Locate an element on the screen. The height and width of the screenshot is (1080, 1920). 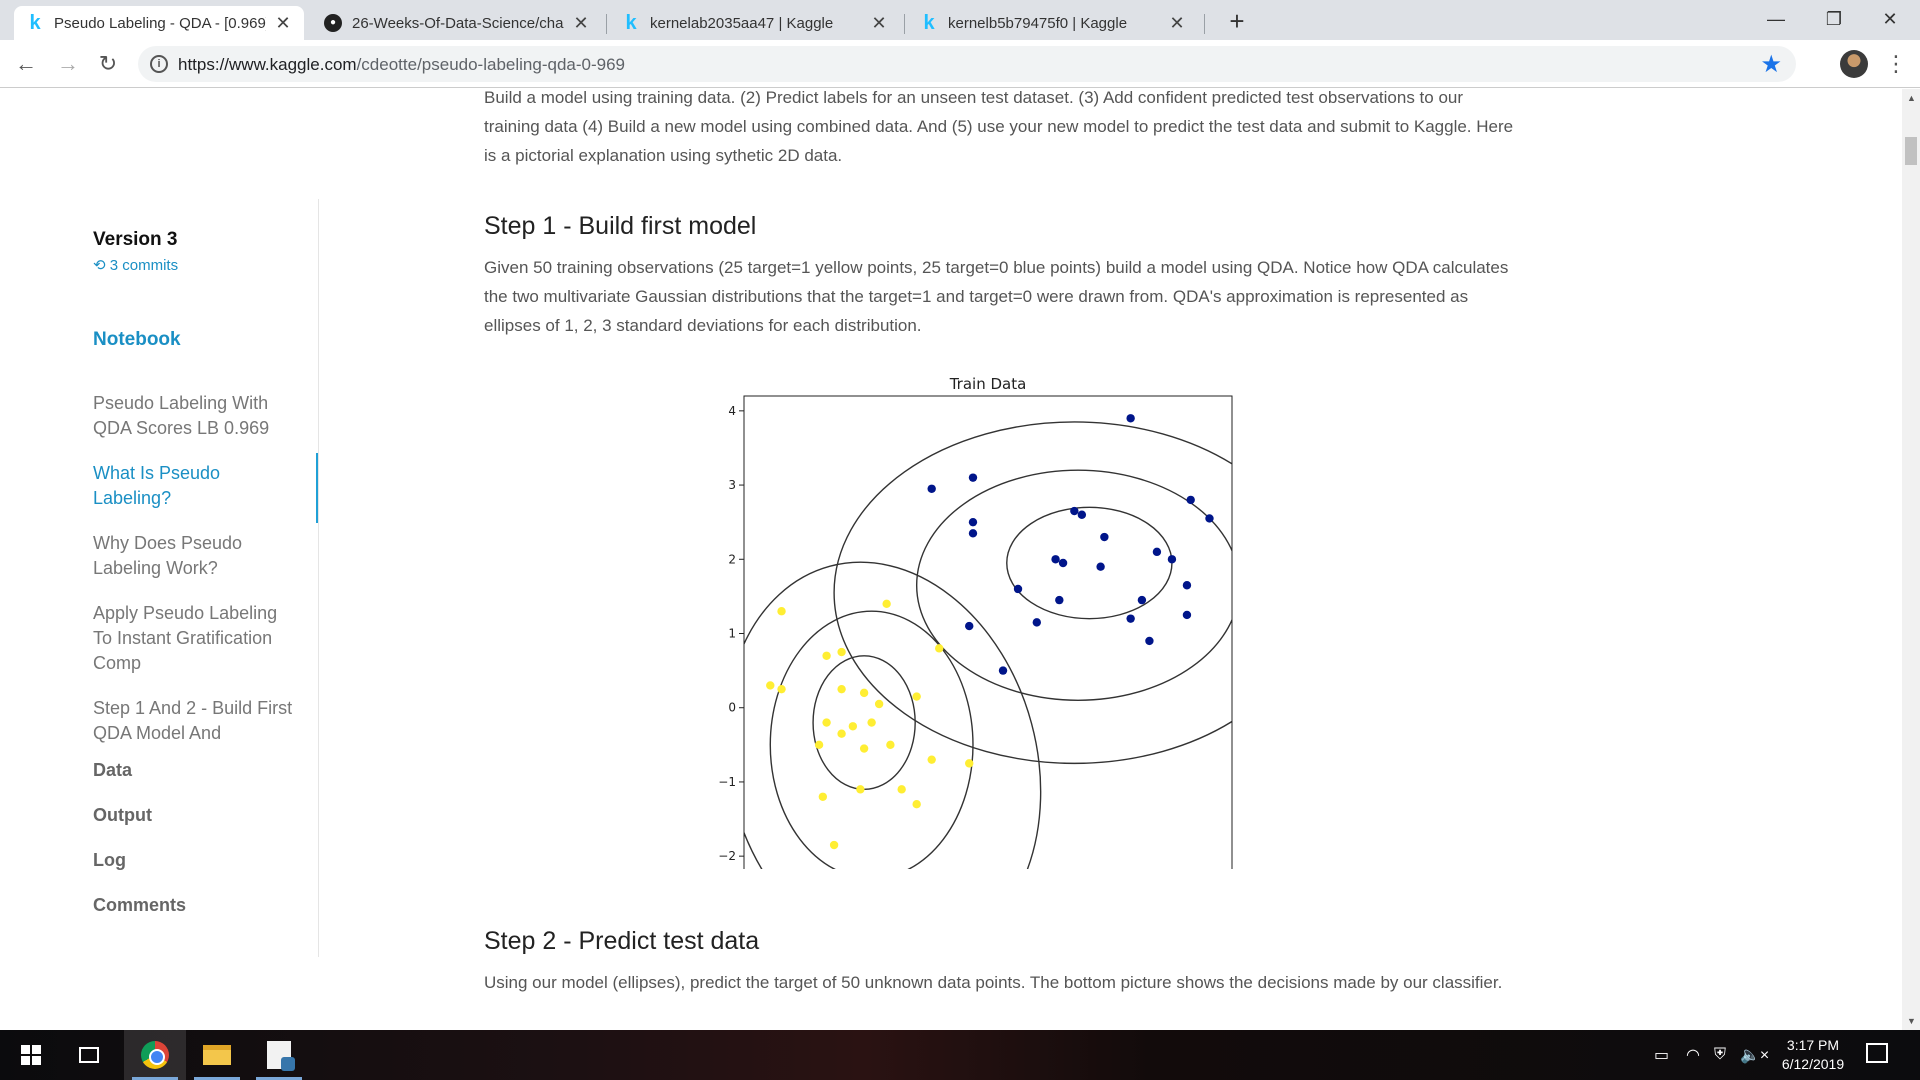
profile-avatar is located at coordinates (1854, 64).